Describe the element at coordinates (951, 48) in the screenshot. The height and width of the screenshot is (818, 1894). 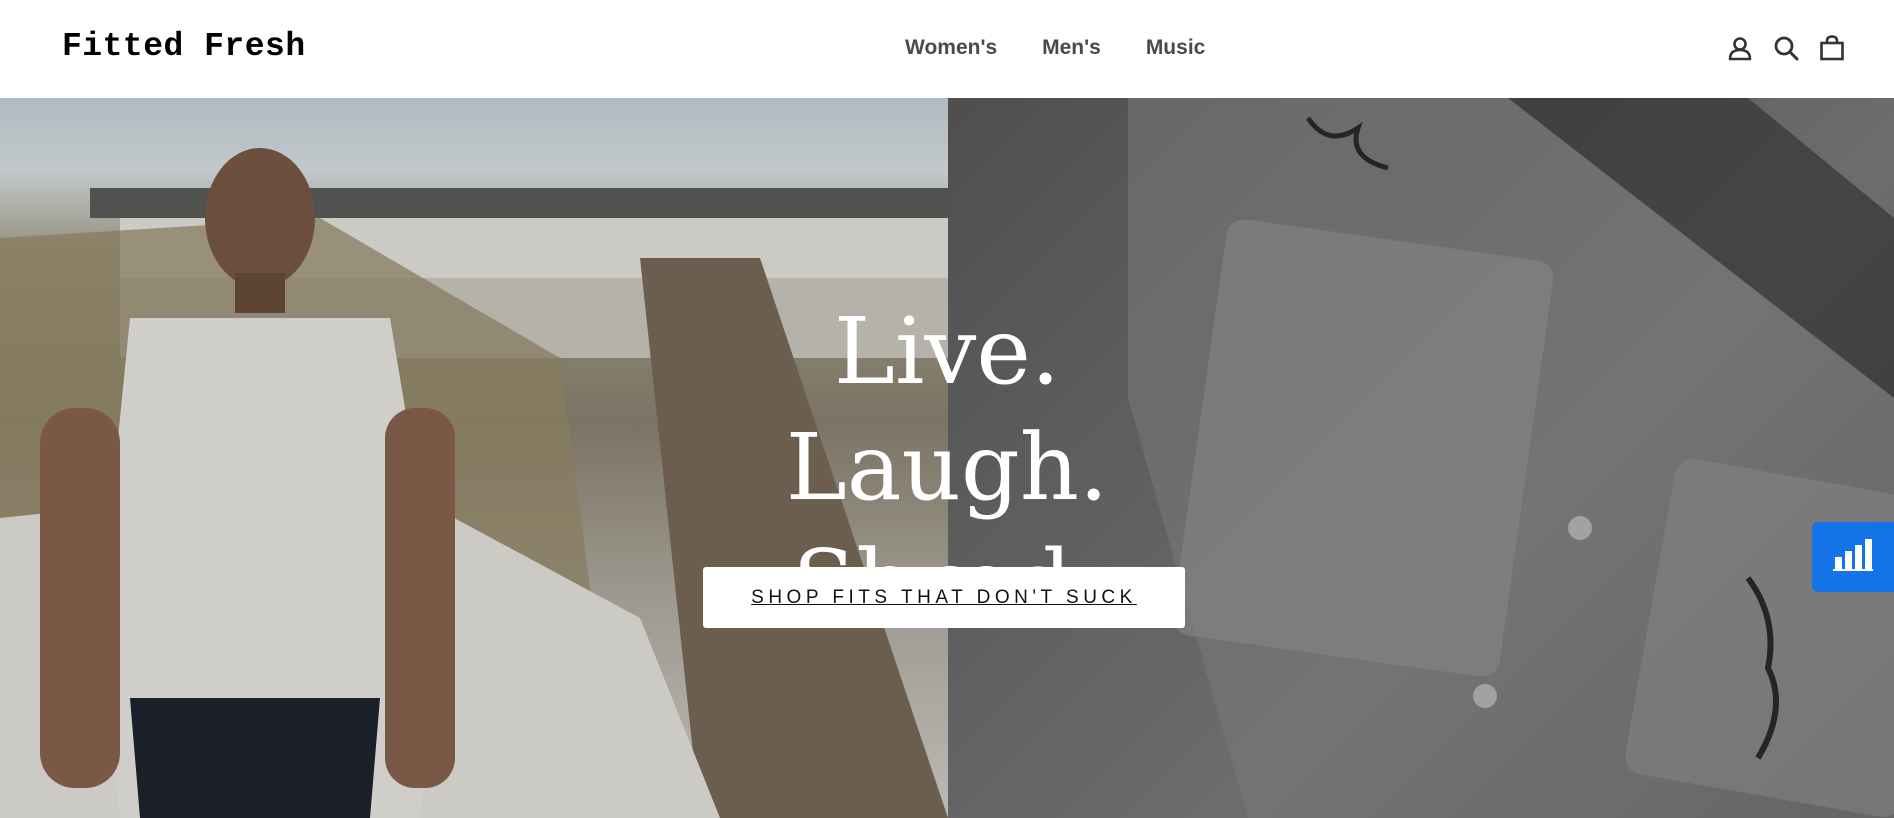
I see `nav-item-womens: Women's` at that location.